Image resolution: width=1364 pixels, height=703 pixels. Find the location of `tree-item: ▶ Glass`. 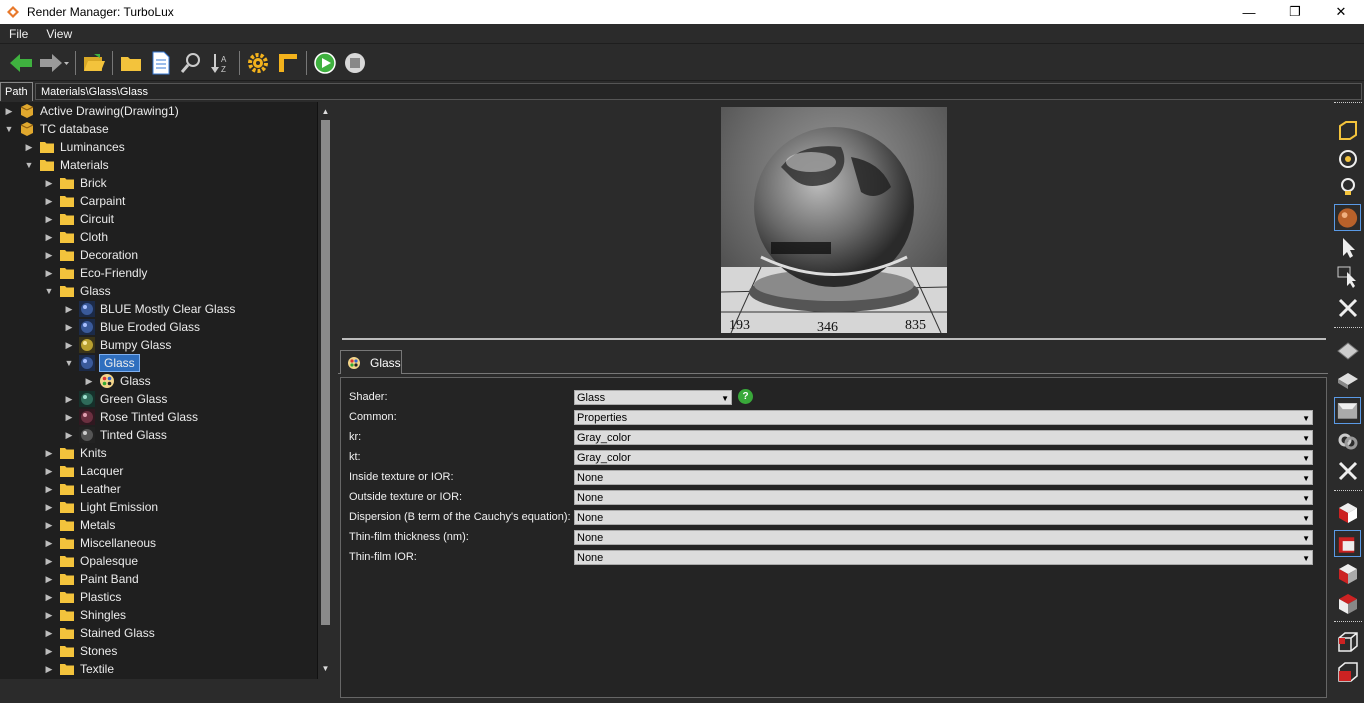

tree-item: ▶ Glass is located at coordinates (158, 381).